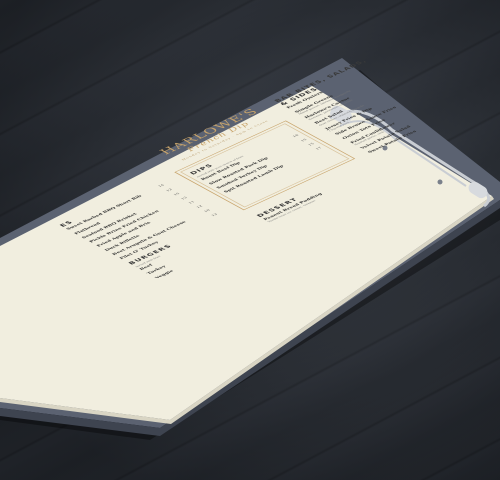 The image size is (500, 480). I want to click on item-price: 14, so click(161, 186).